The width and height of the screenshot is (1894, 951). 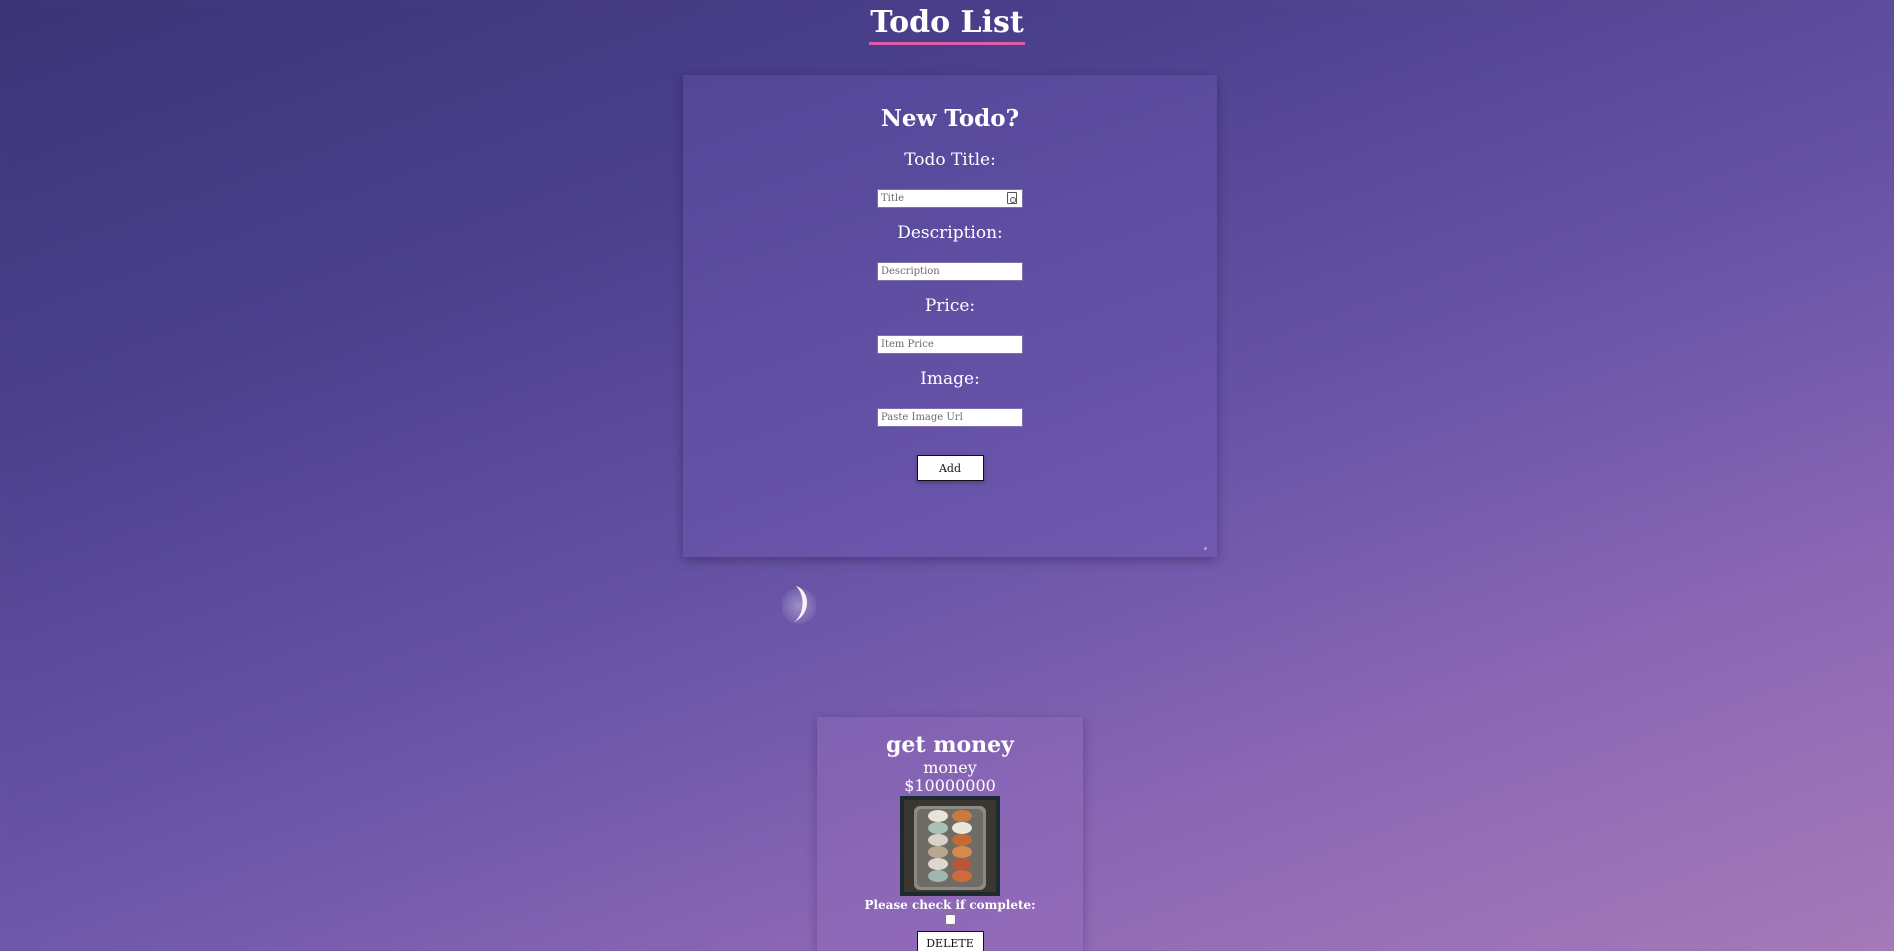 What do you see at coordinates (1205, 548) in the screenshot?
I see `resize-handle-icon` at bounding box center [1205, 548].